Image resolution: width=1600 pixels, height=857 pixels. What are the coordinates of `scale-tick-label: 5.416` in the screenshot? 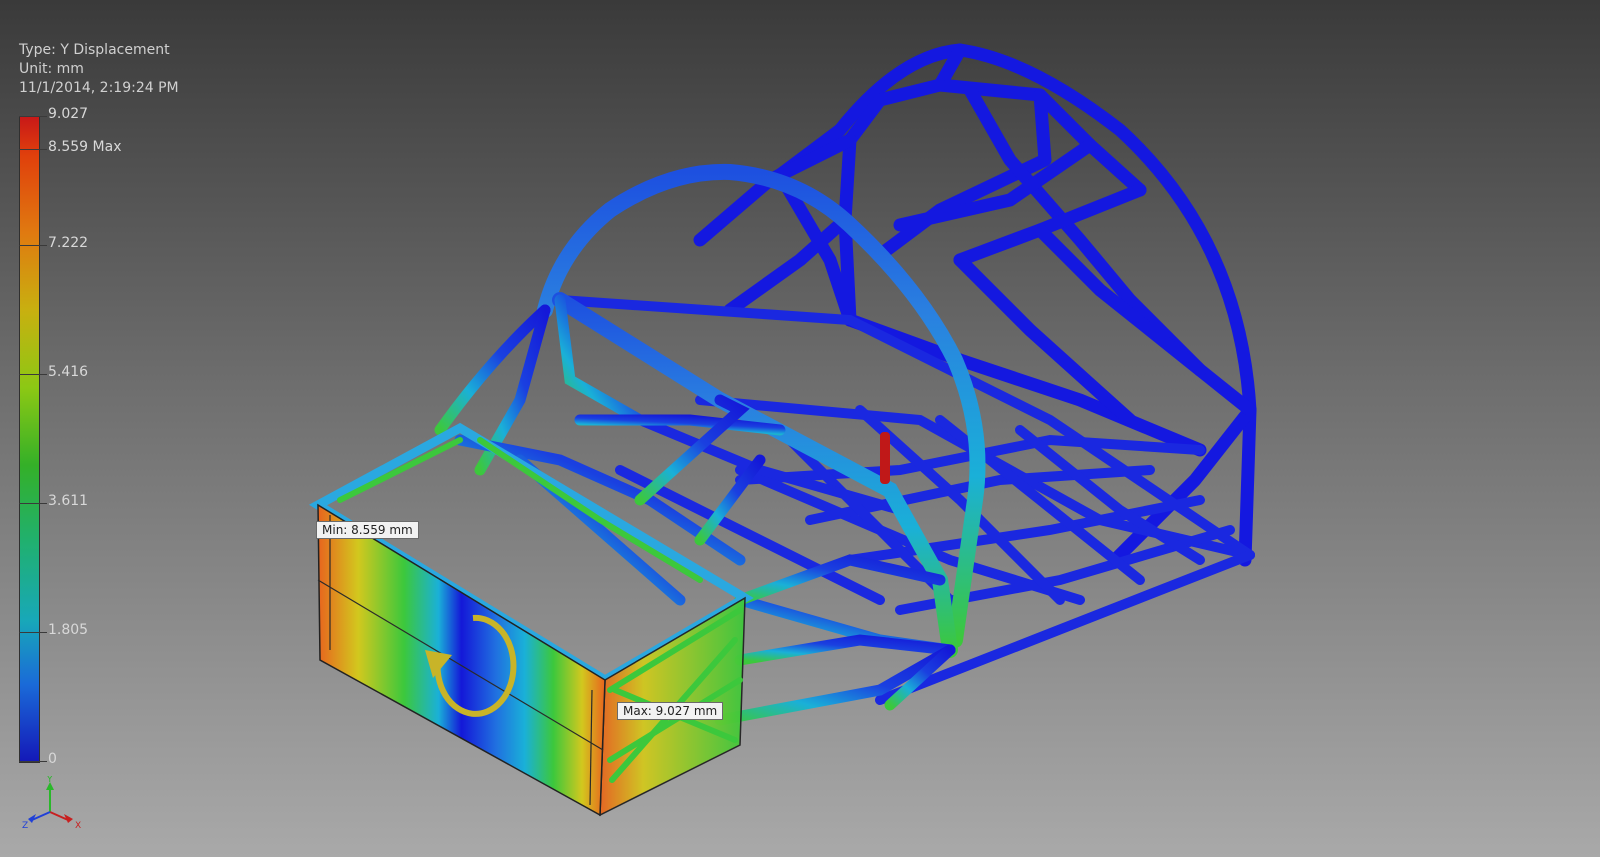 It's located at (68, 372).